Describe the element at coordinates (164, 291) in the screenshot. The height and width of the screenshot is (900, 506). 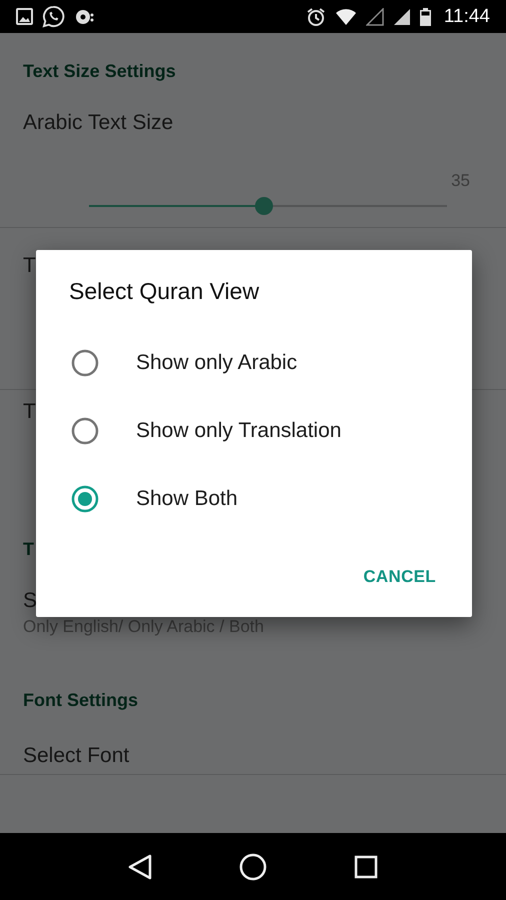
I see `dialog-title: Select Quran View` at that location.